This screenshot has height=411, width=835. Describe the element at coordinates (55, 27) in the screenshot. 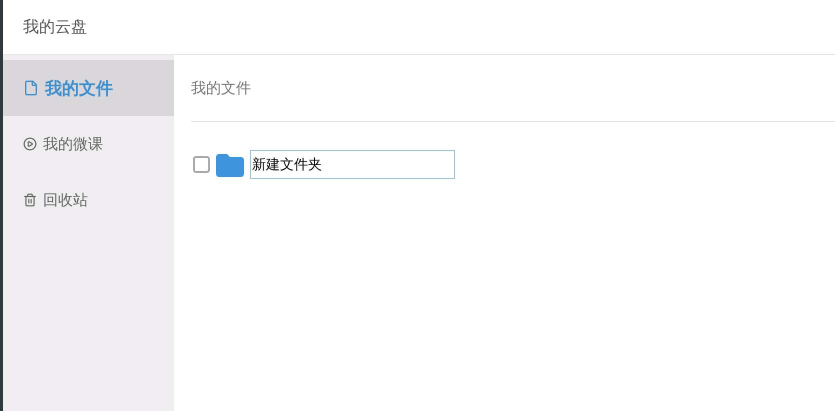

I see `window-title: 我的云盘` at that location.